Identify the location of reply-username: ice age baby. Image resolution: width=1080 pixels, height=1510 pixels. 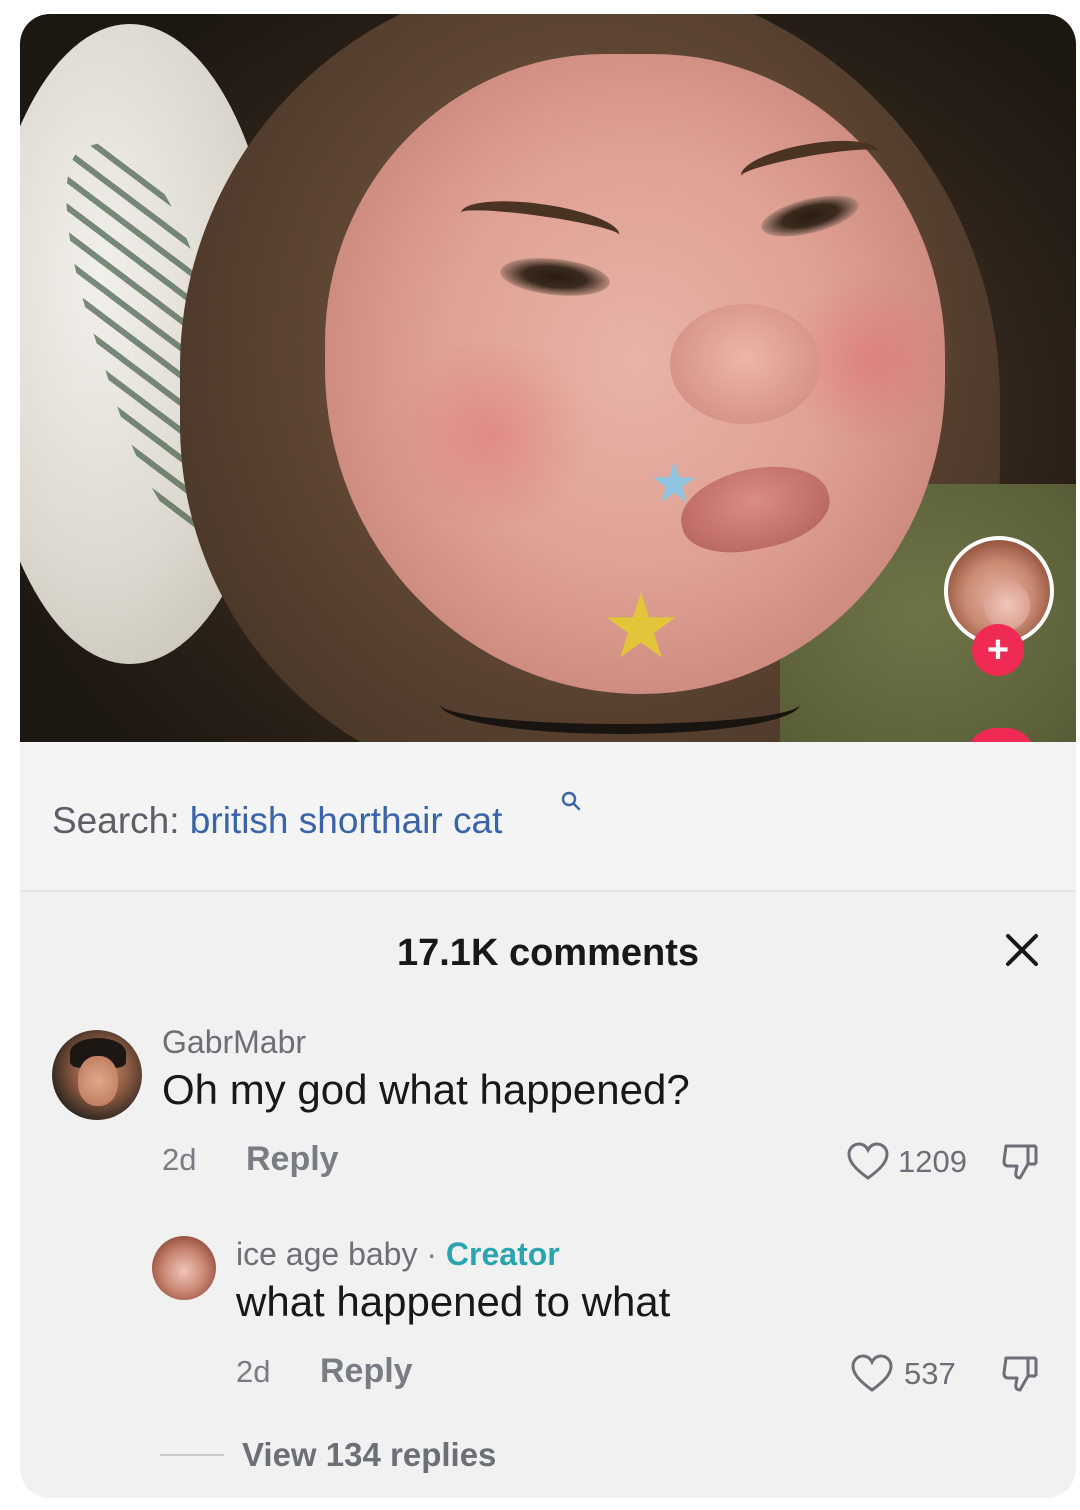
(326, 1254).